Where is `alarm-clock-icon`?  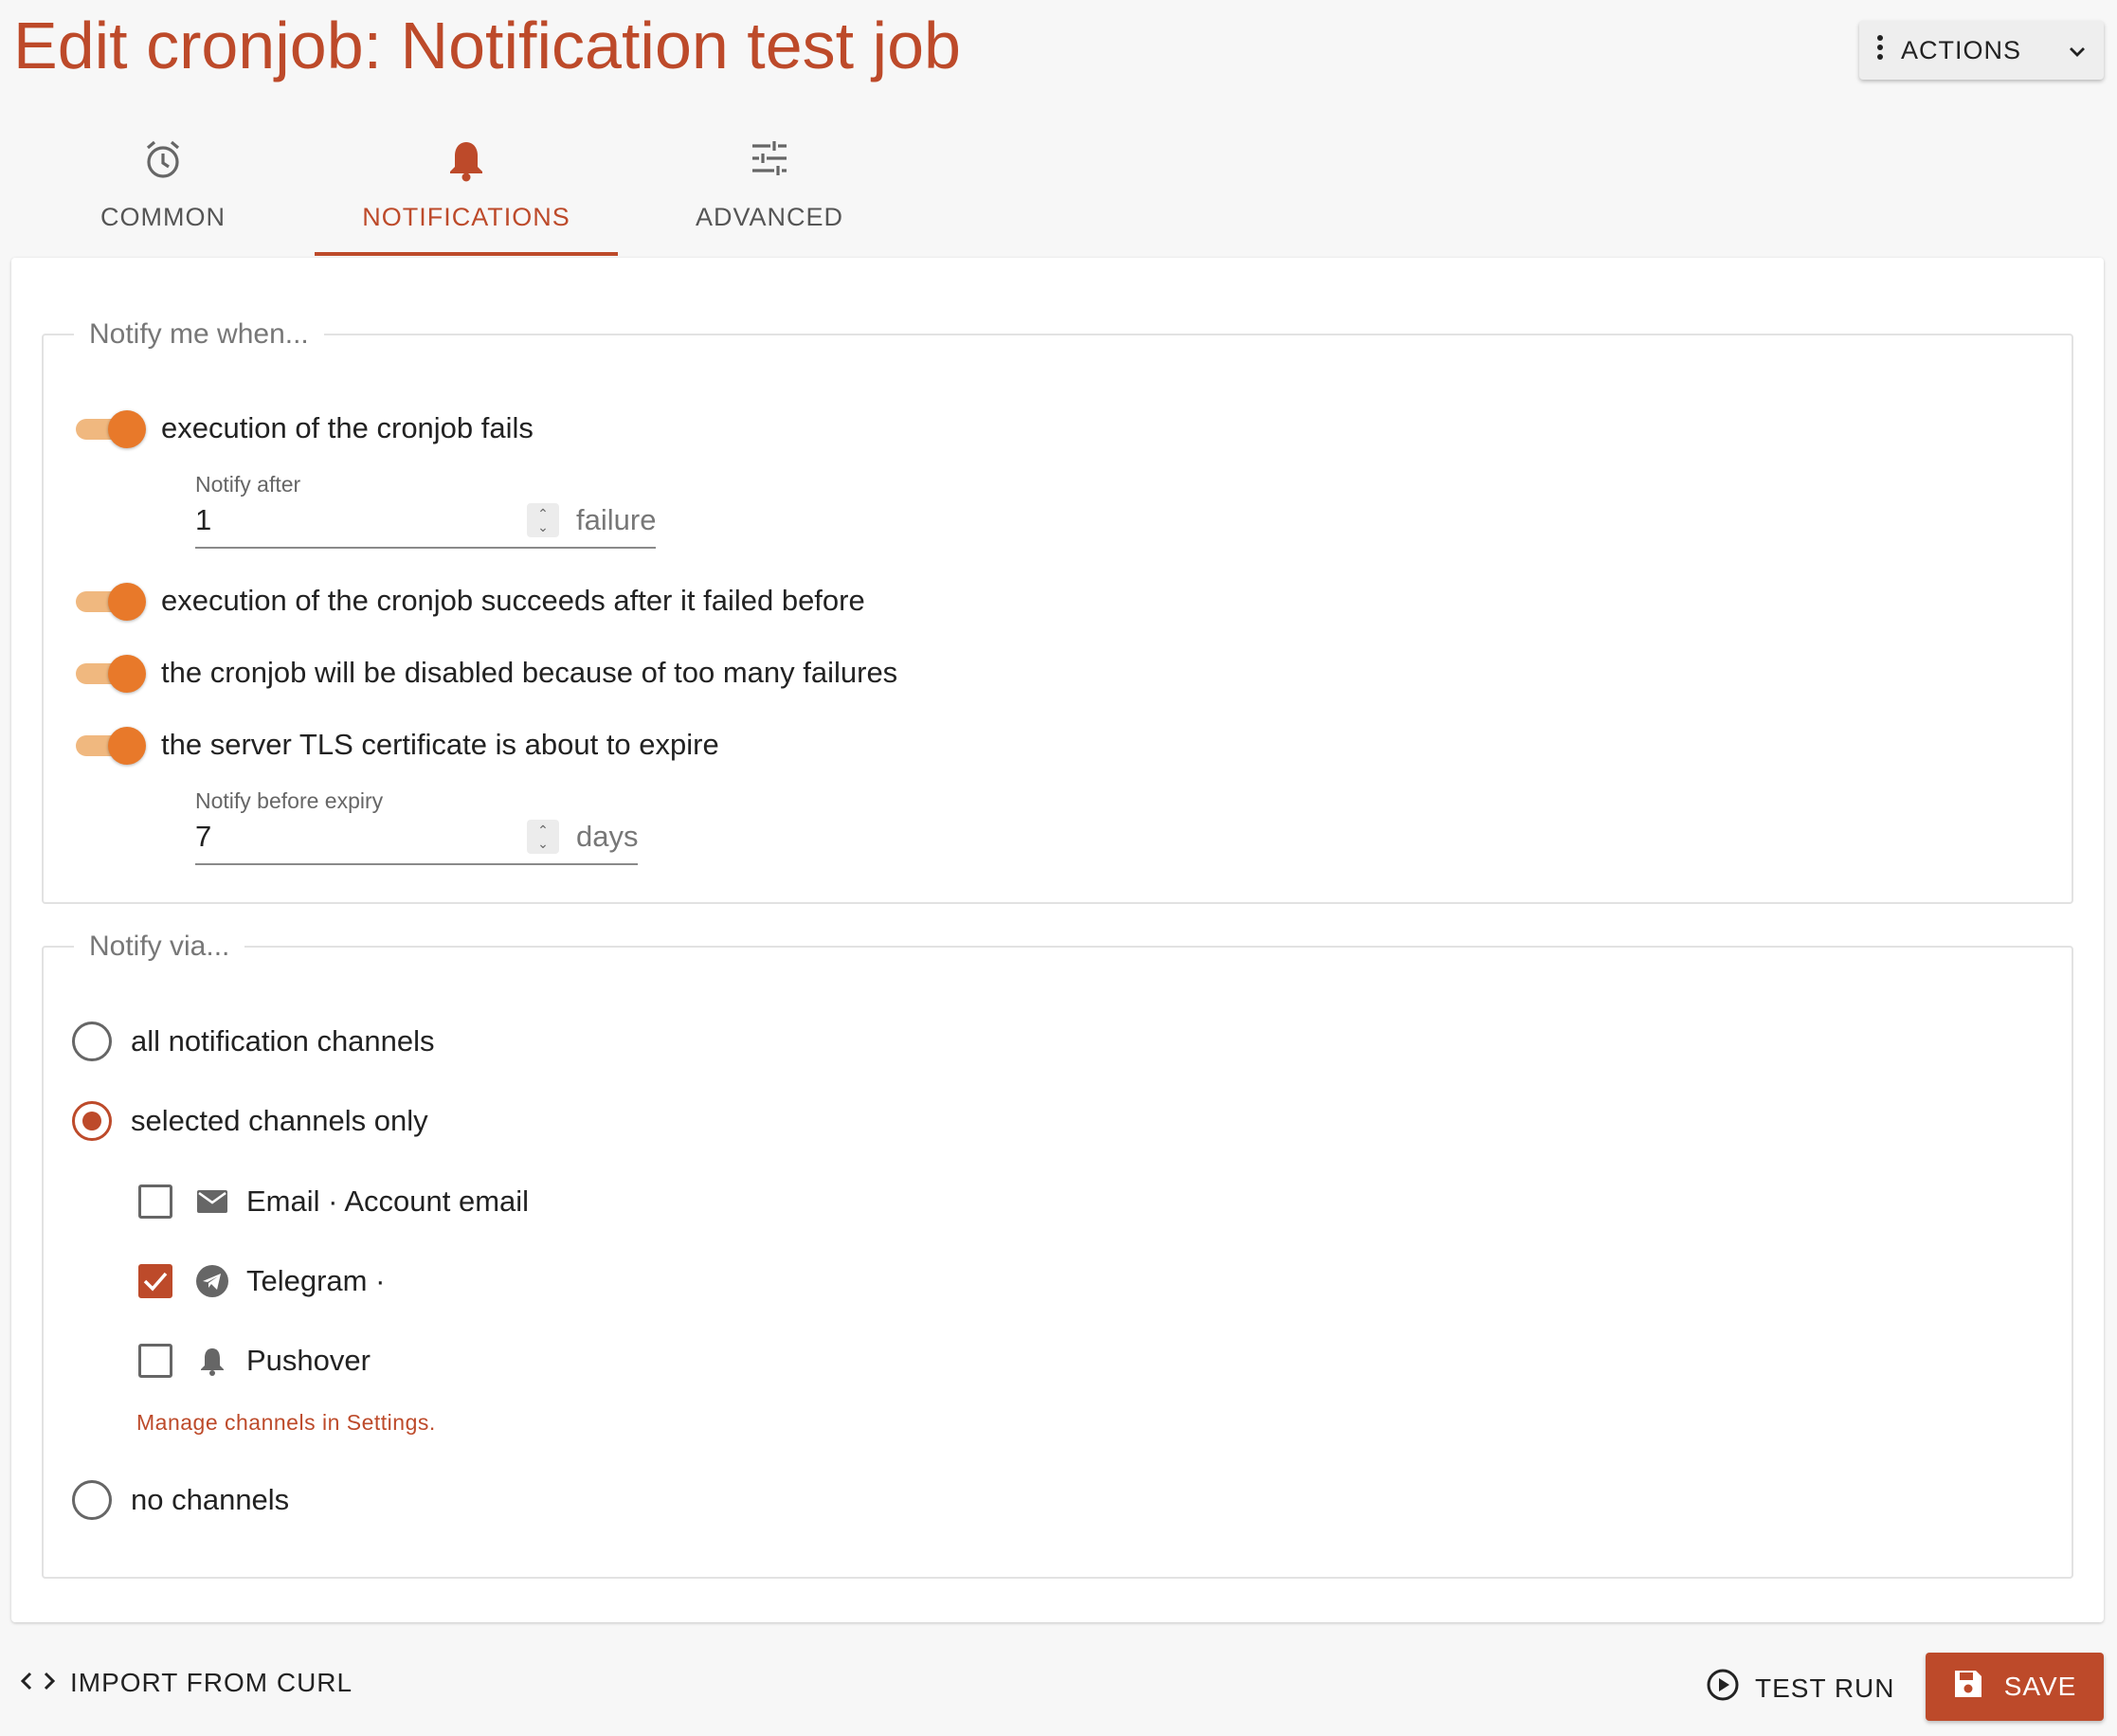
alarm-clock-icon is located at coordinates (163, 161).